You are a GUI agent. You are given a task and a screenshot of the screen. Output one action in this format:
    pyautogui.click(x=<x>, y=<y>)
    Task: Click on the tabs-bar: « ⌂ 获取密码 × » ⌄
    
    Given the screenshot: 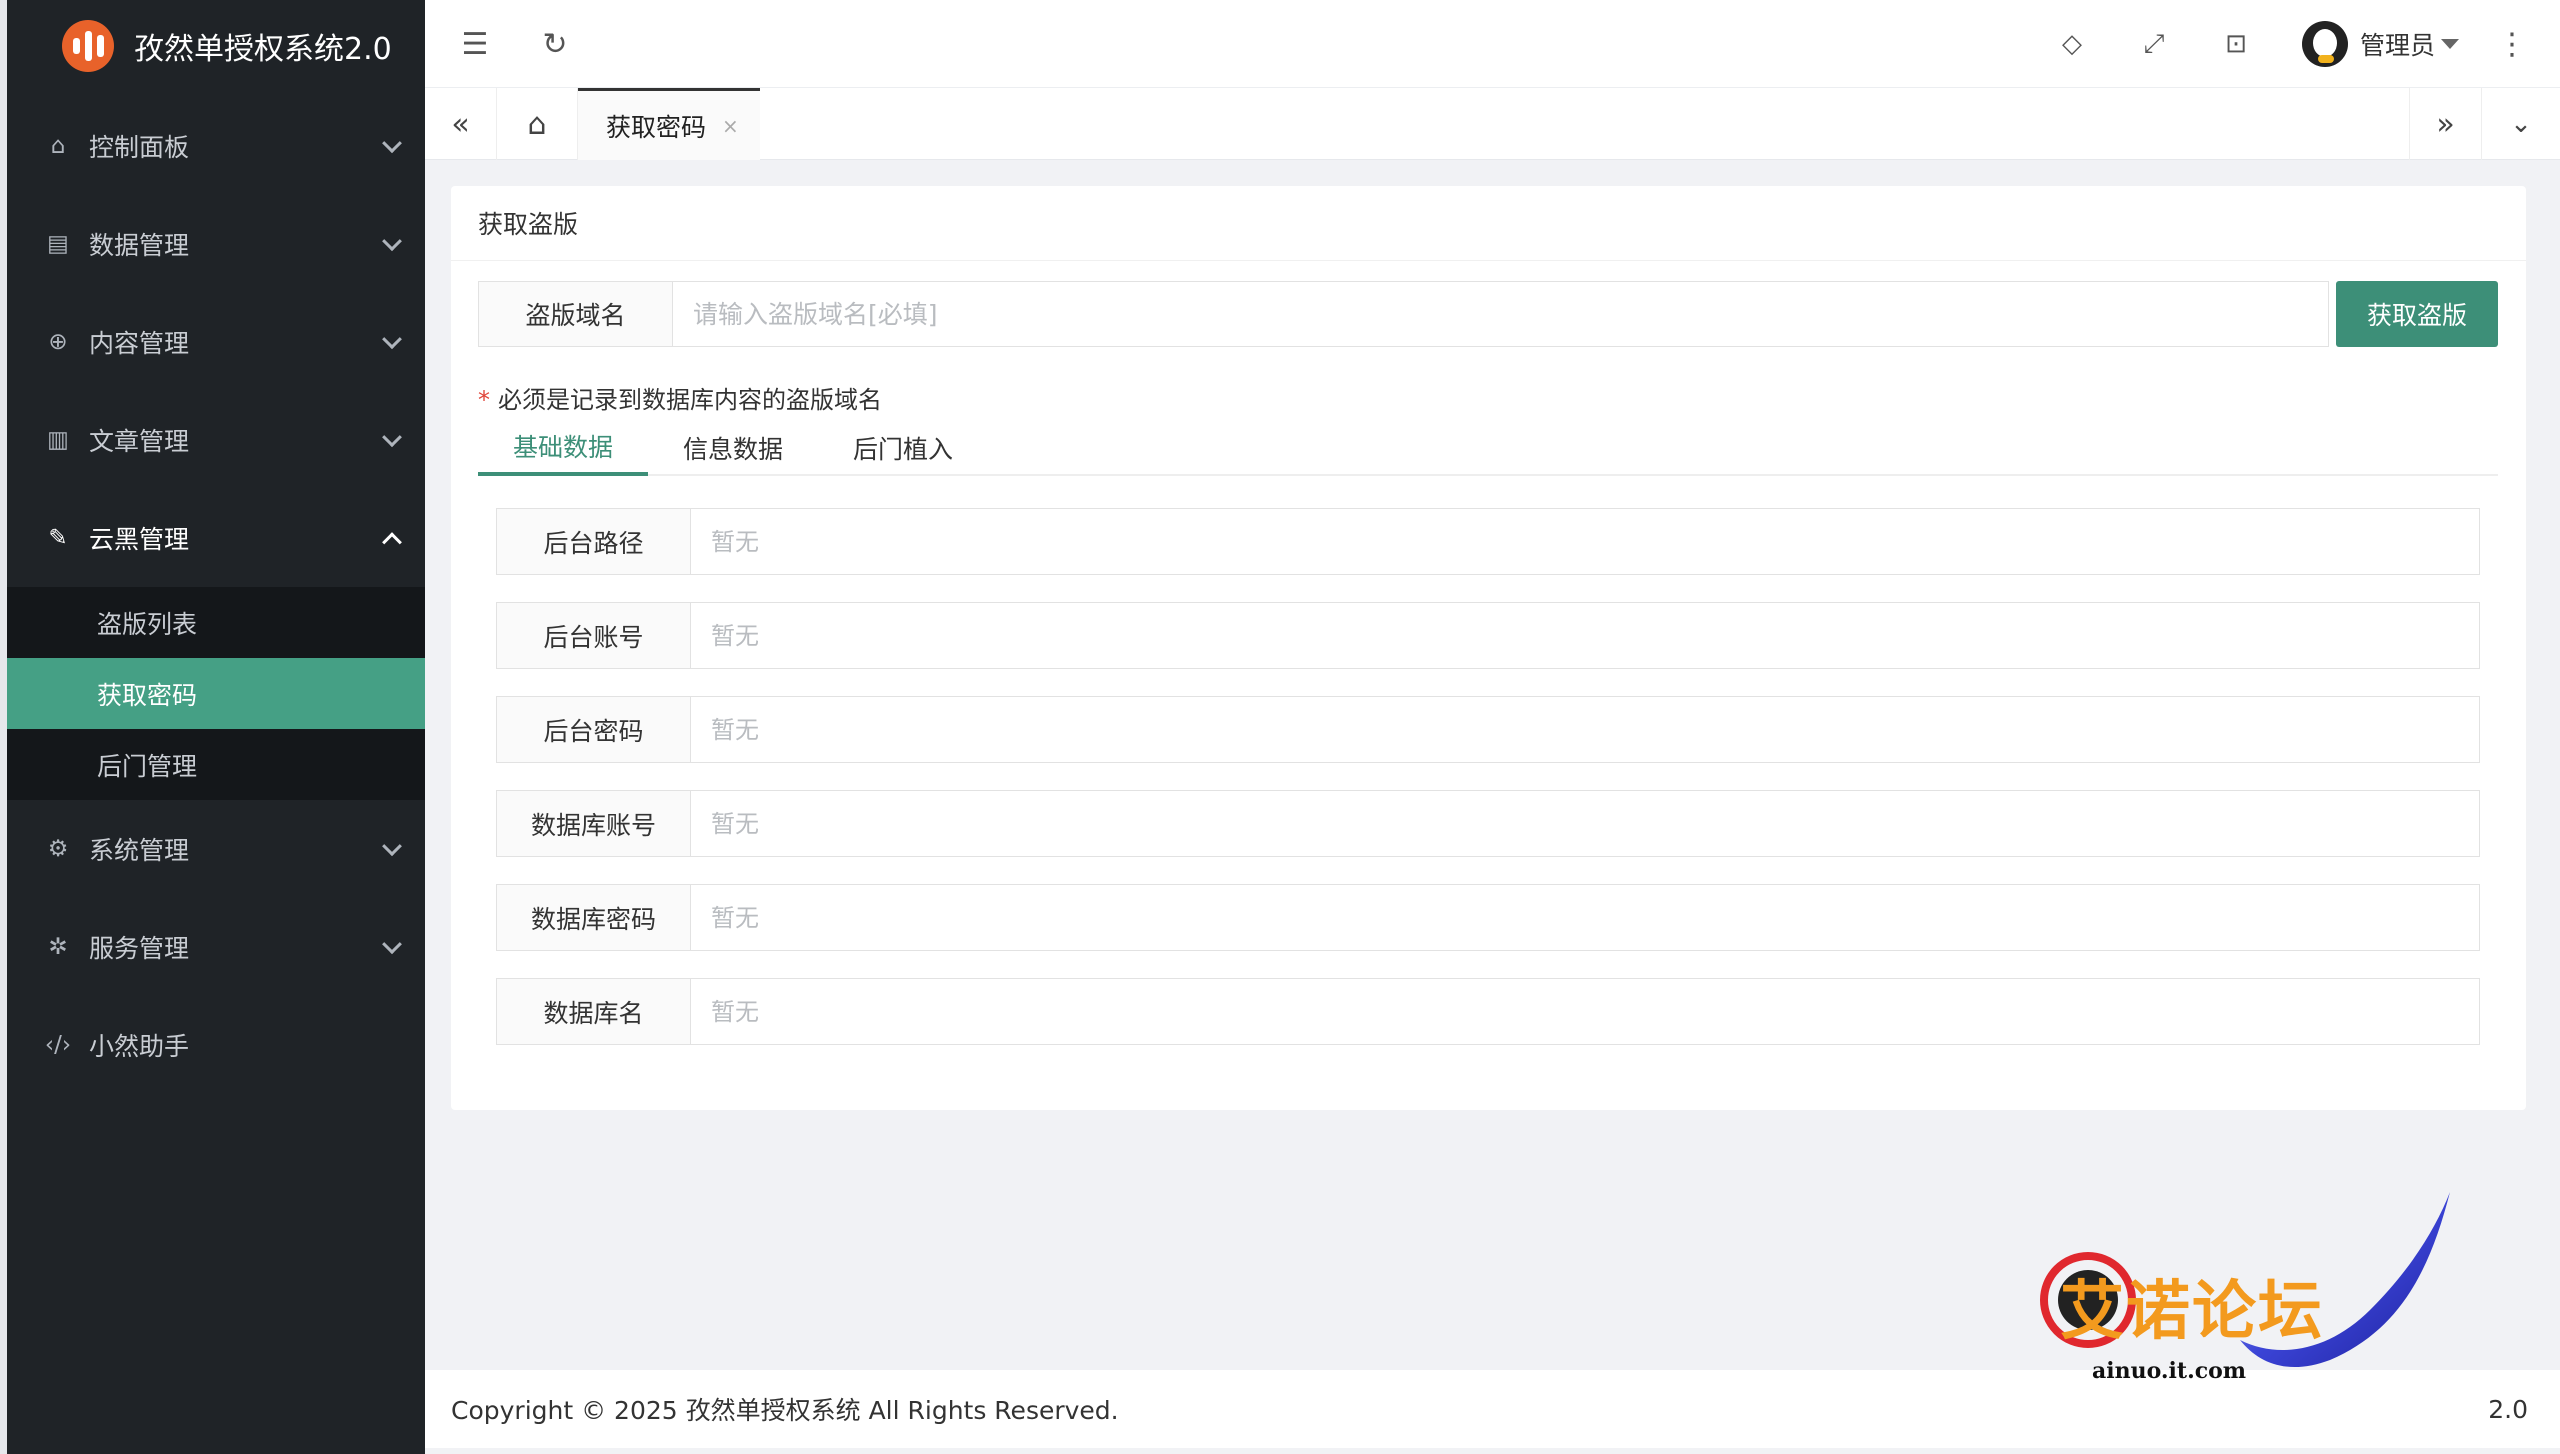 What is the action you would take?
    pyautogui.click(x=1492, y=124)
    